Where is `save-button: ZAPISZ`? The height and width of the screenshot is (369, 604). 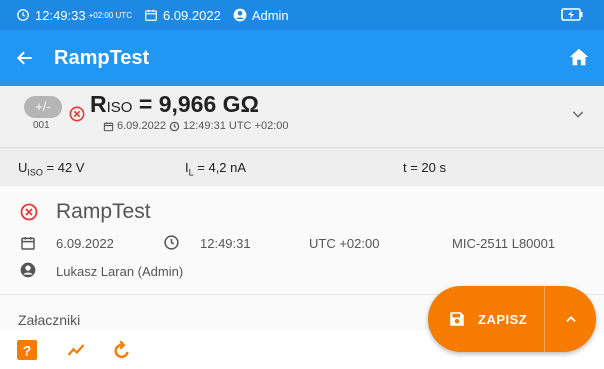
save-button: ZAPISZ is located at coordinates (486, 319).